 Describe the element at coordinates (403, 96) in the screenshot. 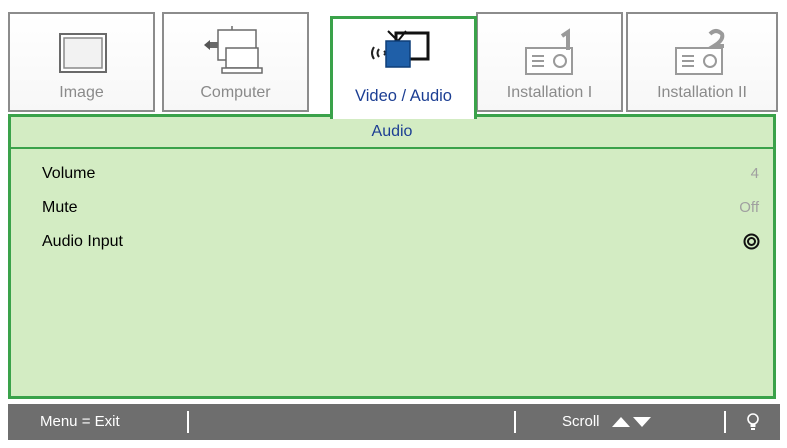

I see `tab-label: Video / Audio` at that location.